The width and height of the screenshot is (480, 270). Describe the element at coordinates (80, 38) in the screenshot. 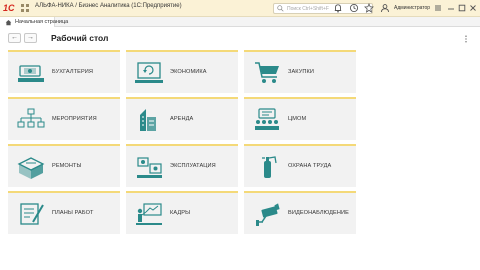

I see `page-title: Рабочий стол` at that location.